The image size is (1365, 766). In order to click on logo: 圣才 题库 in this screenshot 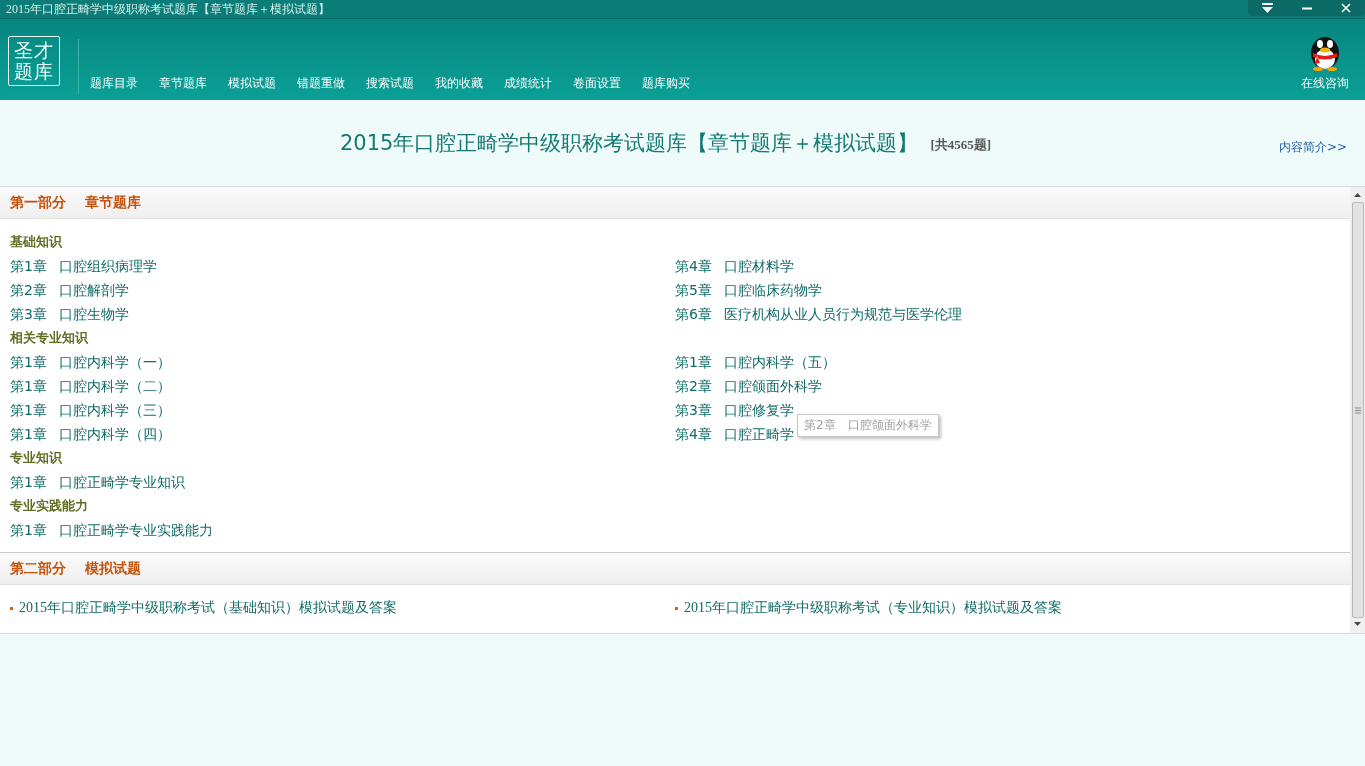, I will do `click(34, 61)`.